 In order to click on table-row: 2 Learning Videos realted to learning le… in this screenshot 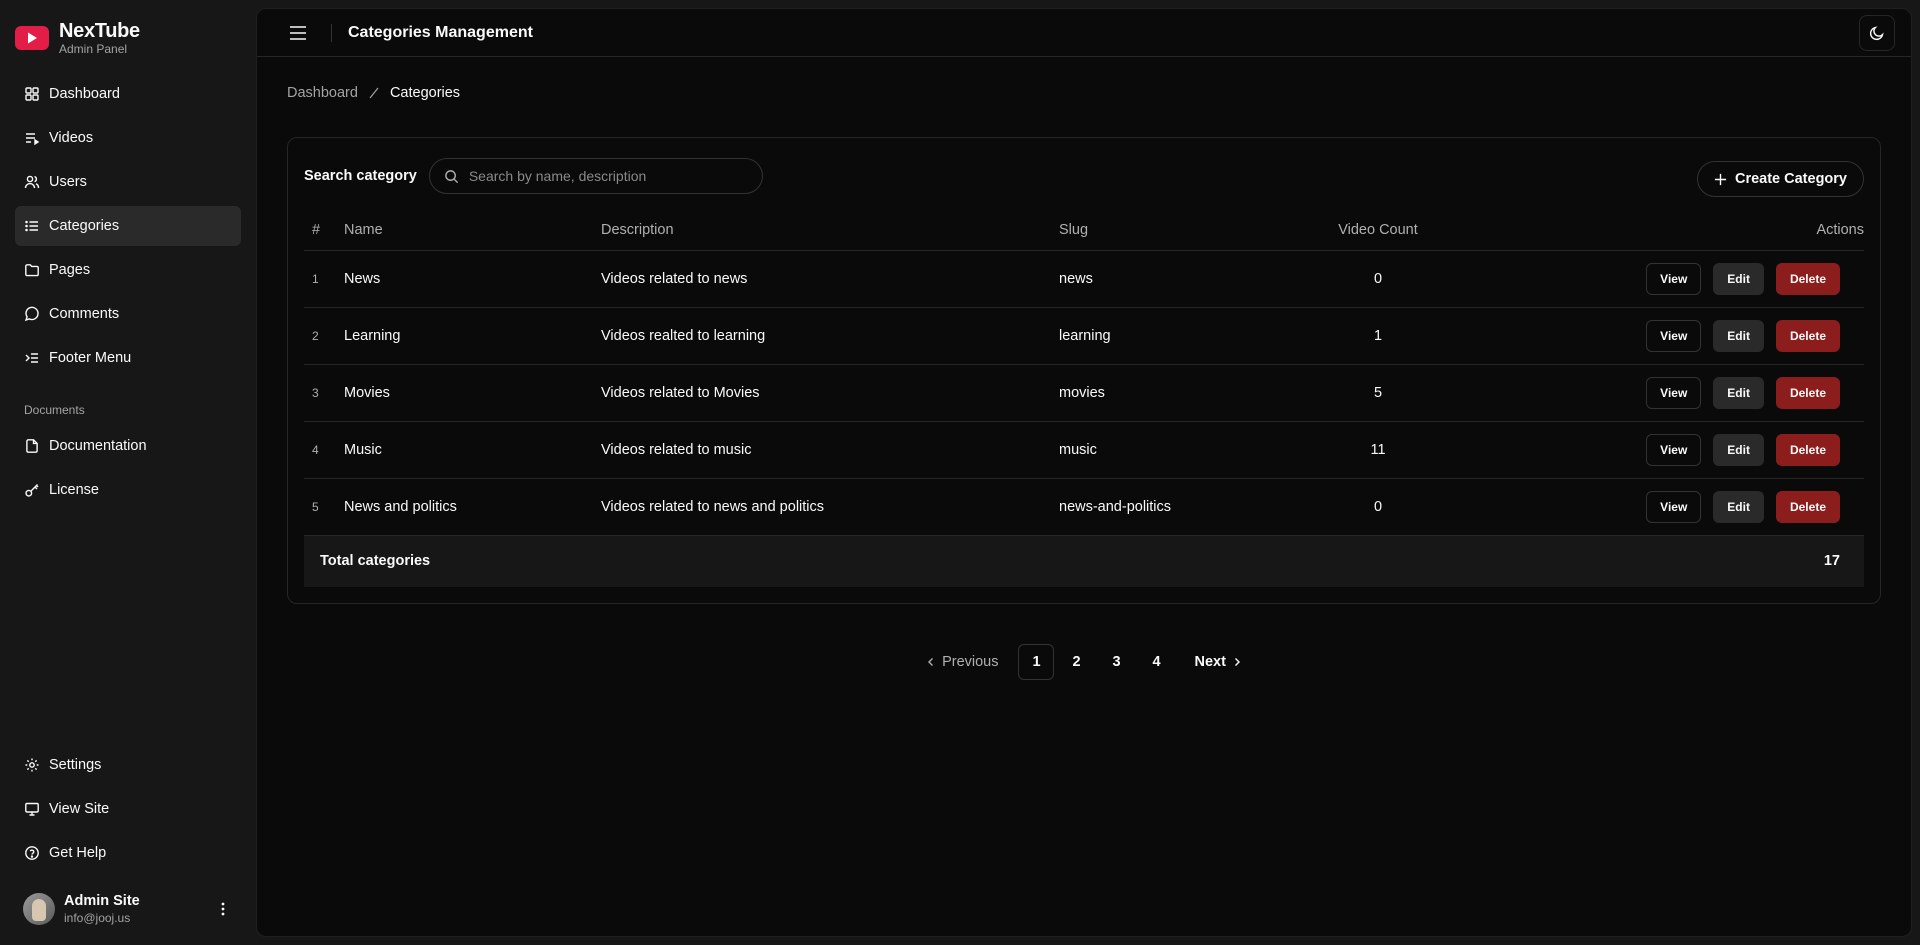, I will do `click(1084, 336)`.